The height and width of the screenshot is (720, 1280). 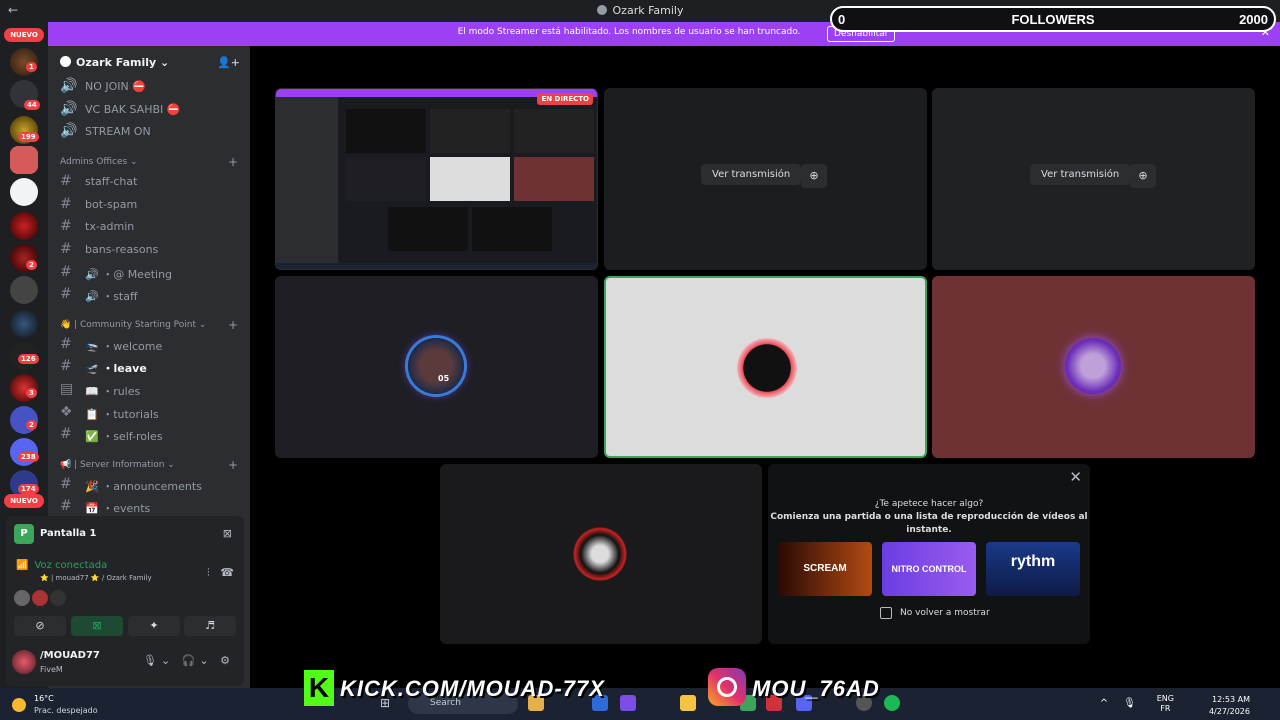 What do you see at coordinates (227, 572) in the screenshot?
I see `disconnect-icon: ☎` at bounding box center [227, 572].